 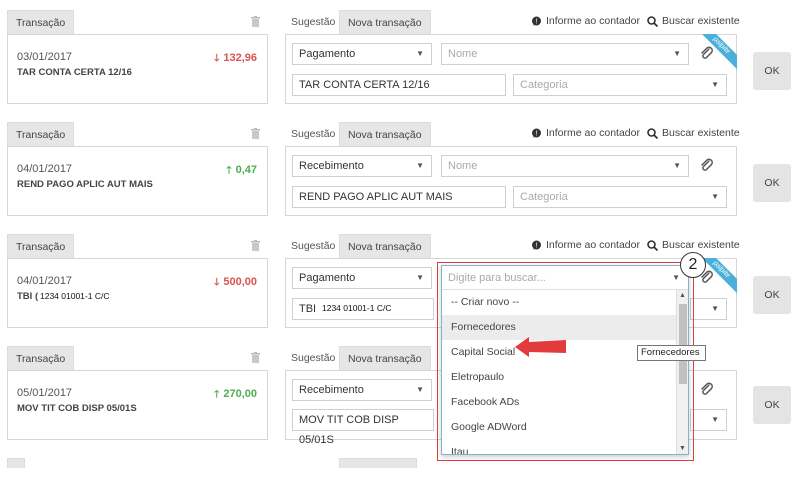 I want to click on transaction-amount: 🡓 132,96, so click(x=235, y=58).